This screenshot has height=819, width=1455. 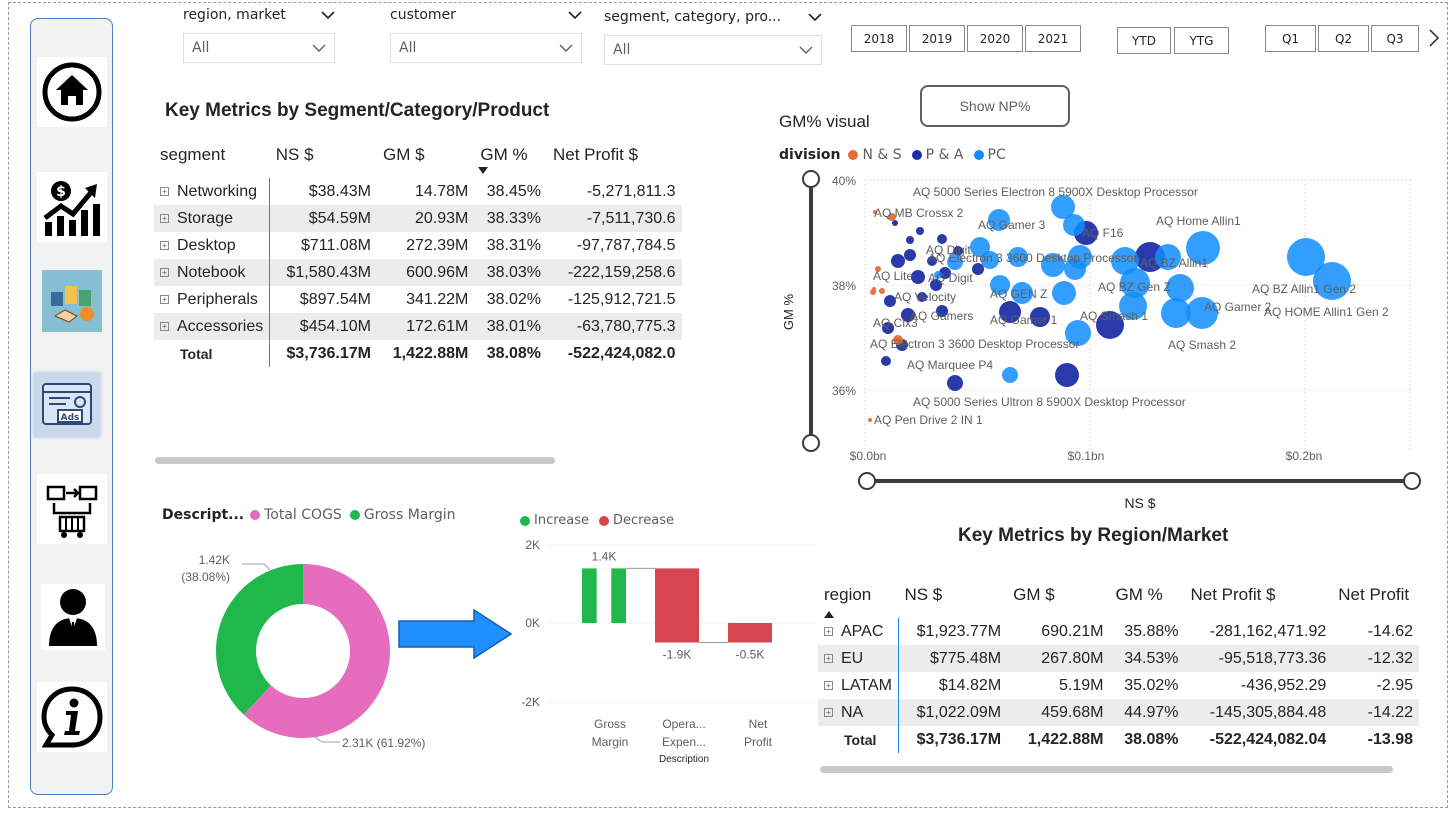 What do you see at coordinates (510, 326) in the screenshot?
I see `table-cell: 38.01%` at bounding box center [510, 326].